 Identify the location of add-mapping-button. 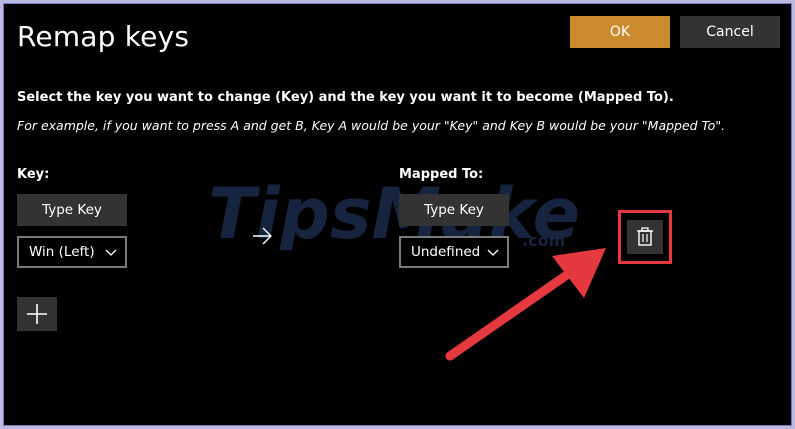
(37, 314).